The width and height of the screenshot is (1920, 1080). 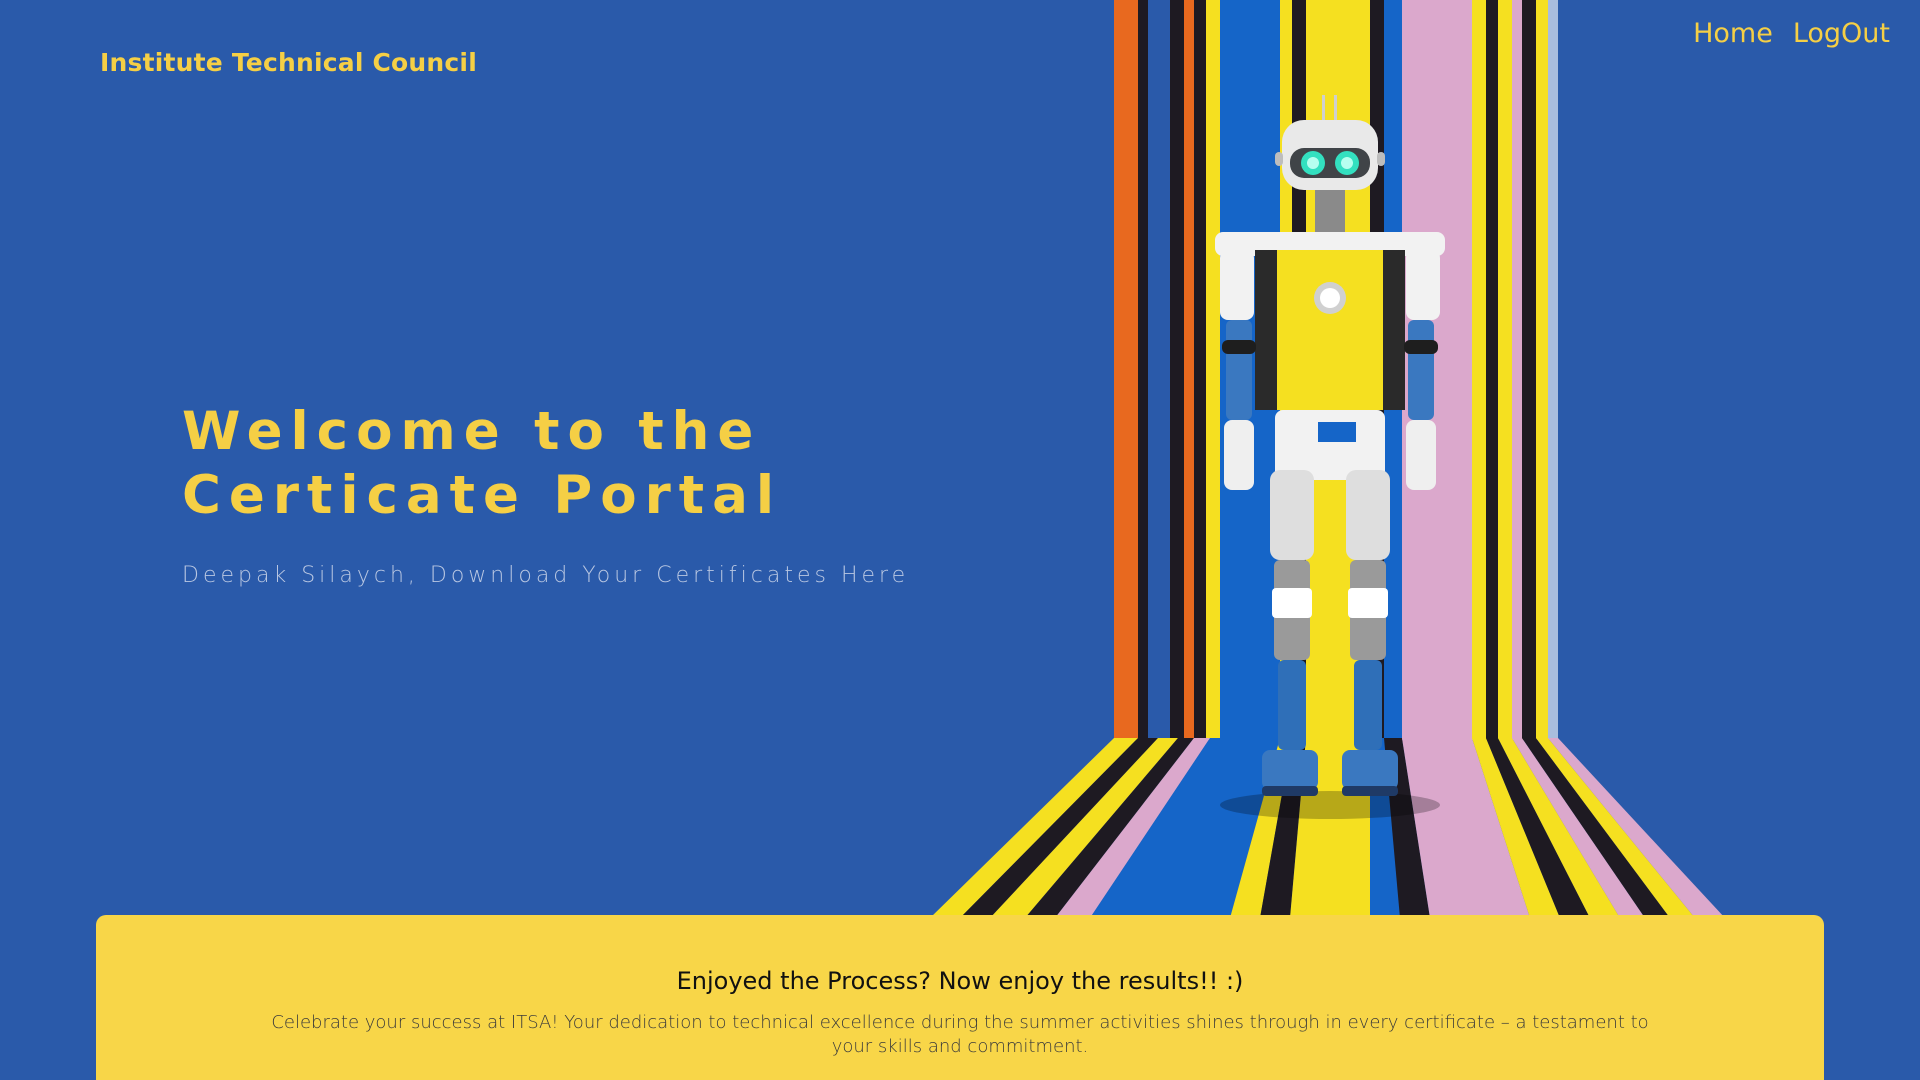 I want to click on hero-title: Welcome to the Certicate Portal, so click(x=542, y=464).